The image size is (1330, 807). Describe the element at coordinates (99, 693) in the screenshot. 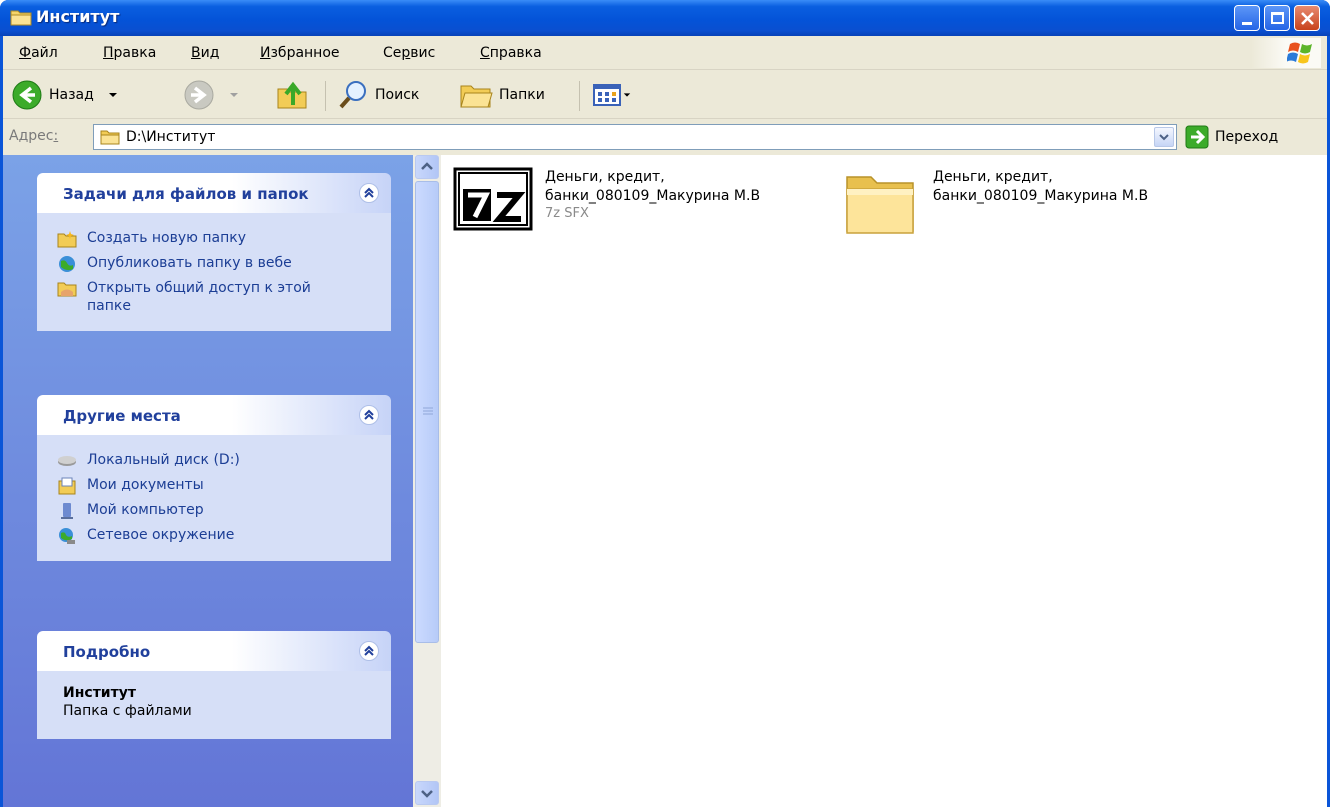

I see `details-name: Институт` at that location.